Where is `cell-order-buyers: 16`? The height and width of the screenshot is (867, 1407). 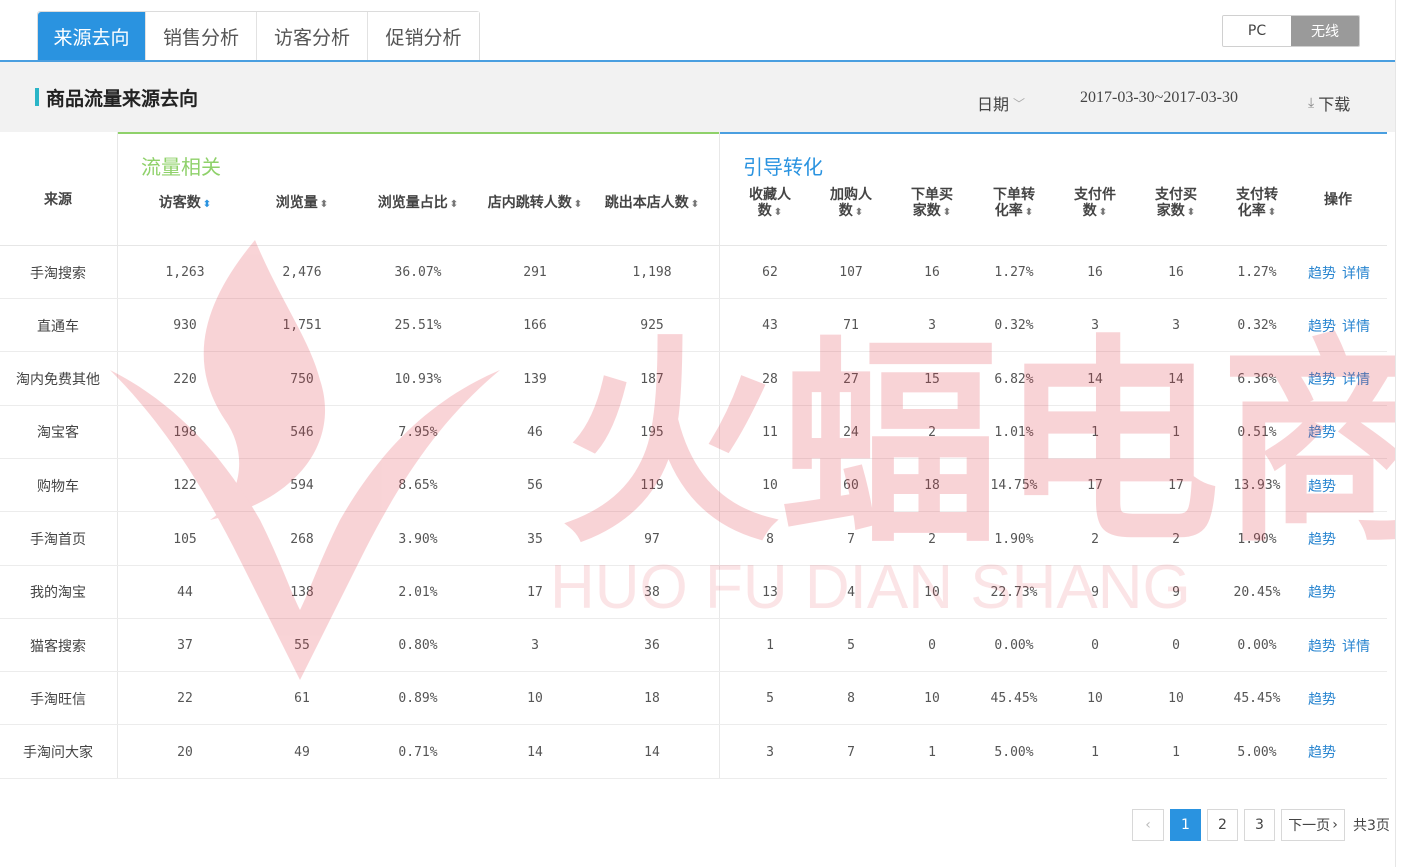 cell-order-buyers: 16 is located at coordinates (932, 272).